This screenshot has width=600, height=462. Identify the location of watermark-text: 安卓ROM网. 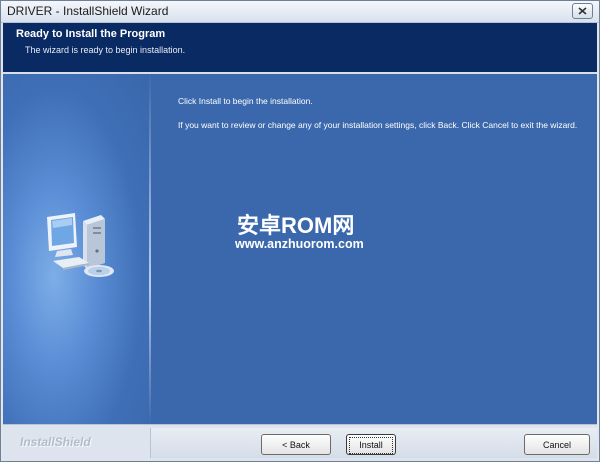
(296, 225).